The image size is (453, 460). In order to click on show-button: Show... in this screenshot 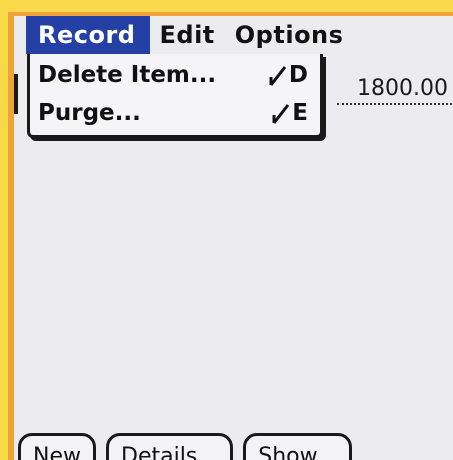, I will do `click(297, 446)`.